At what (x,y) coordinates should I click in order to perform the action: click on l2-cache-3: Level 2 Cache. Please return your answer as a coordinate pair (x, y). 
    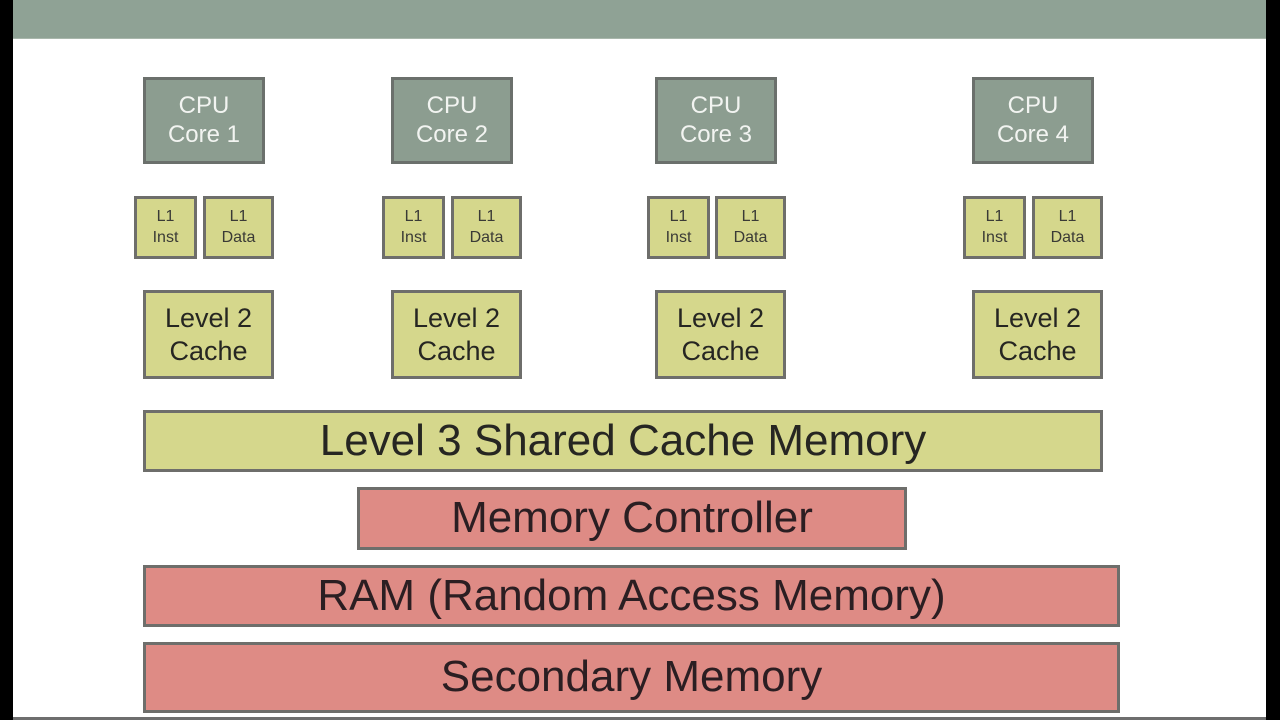
    Looking at the image, I should click on (720, 334).